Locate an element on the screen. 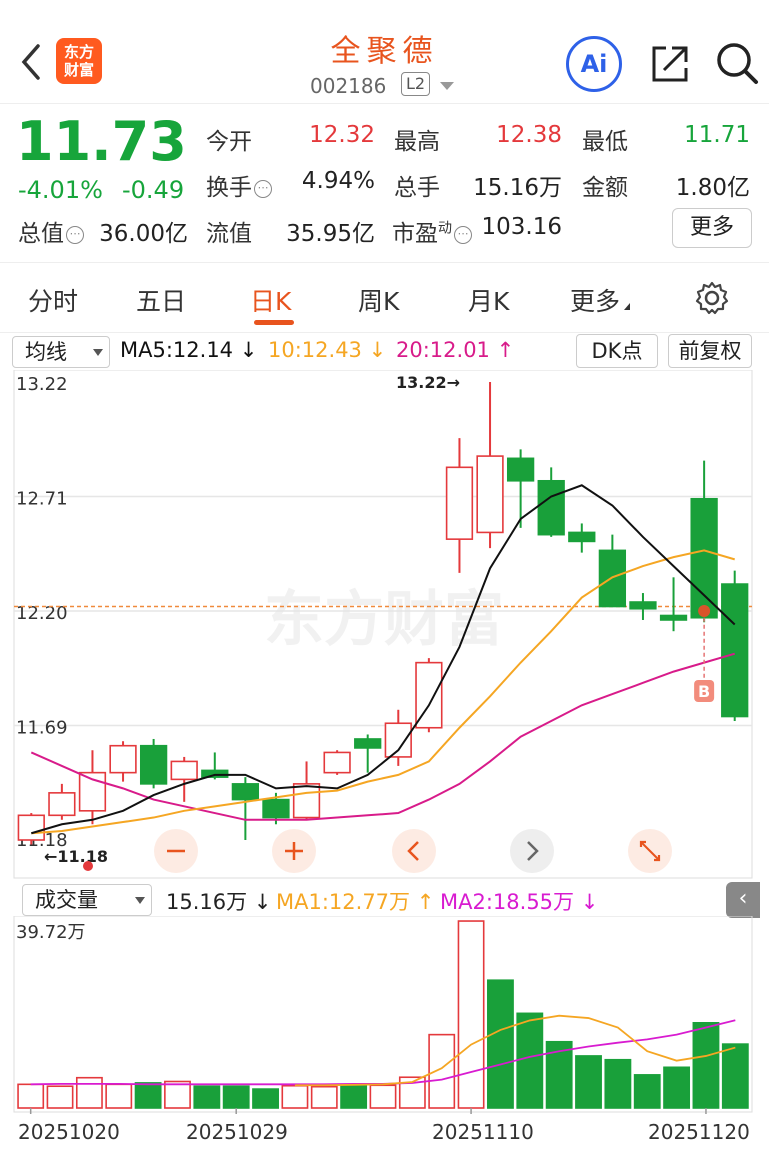 Image resolution: width=769 pixels, height=1149 pixels. level-badge: L2 is located at coordinates (416, 84).